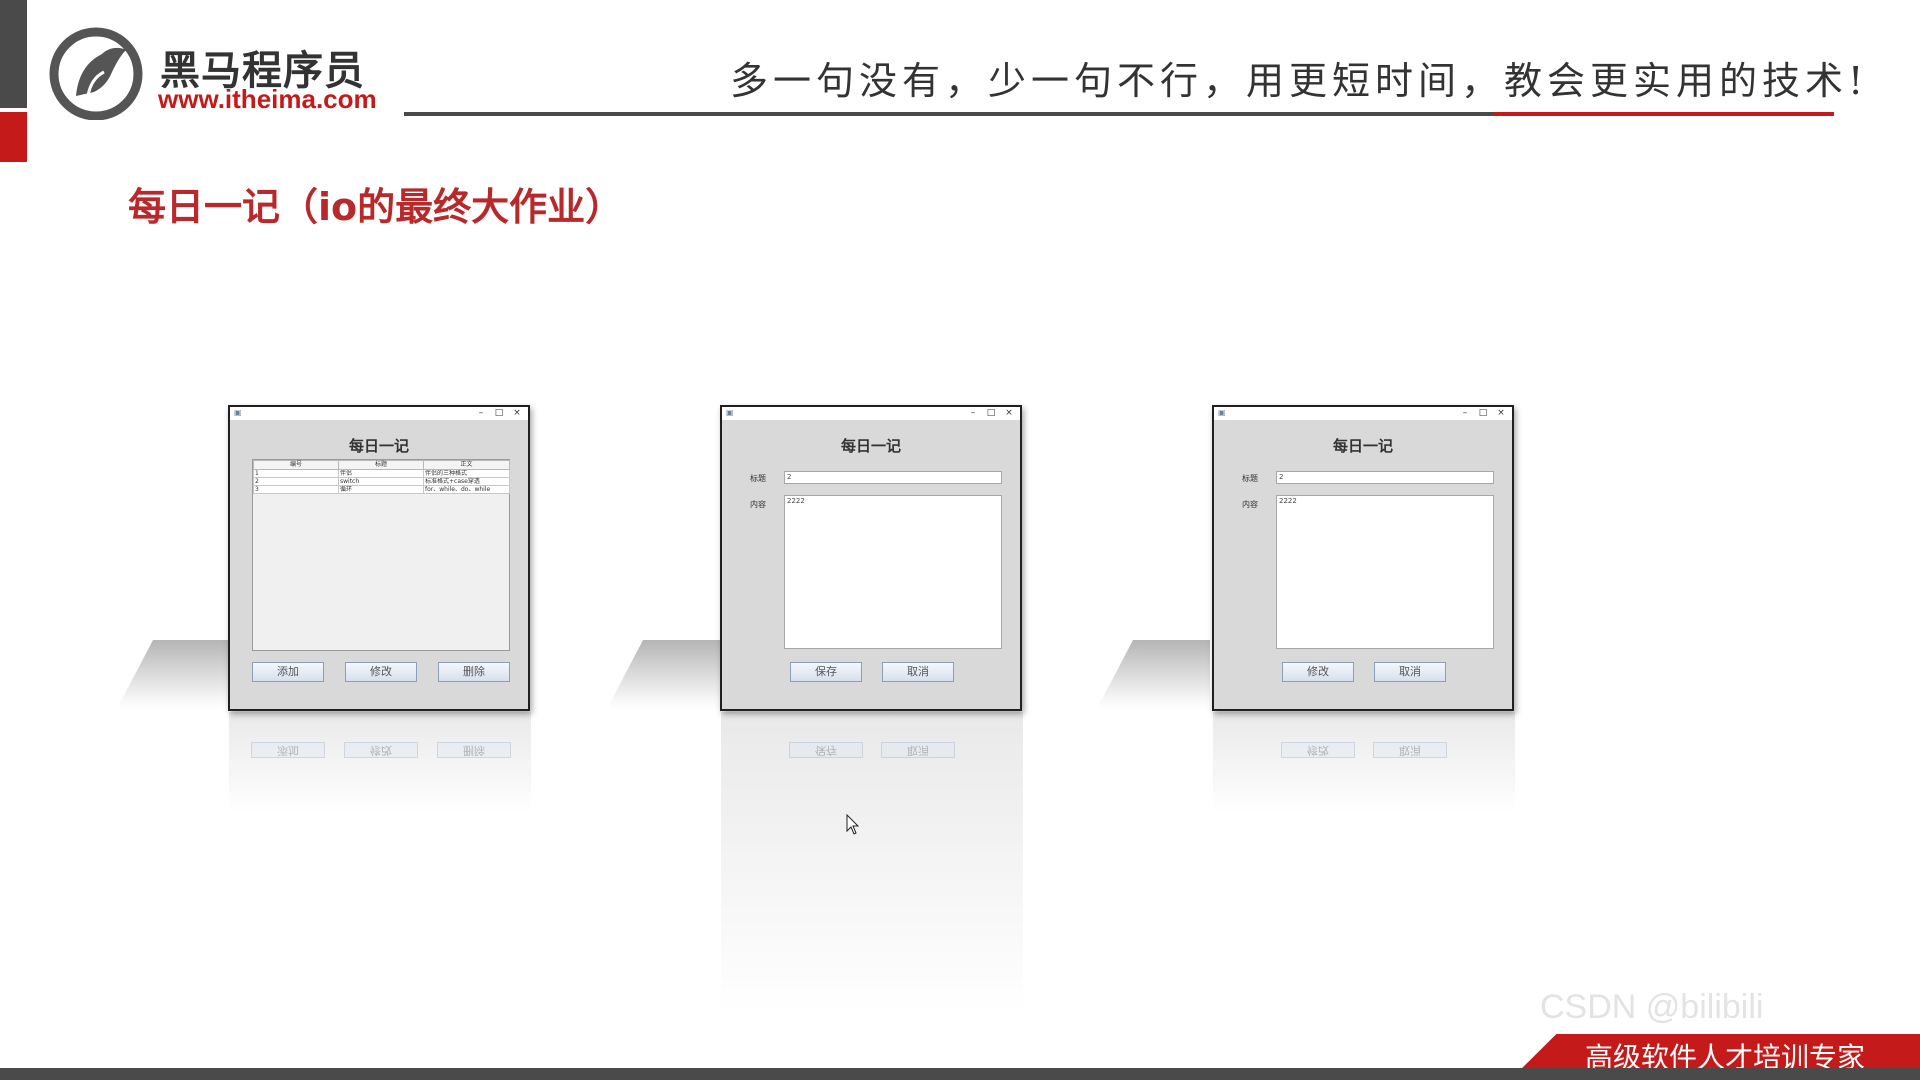 The height and width of the screenshot is (1080, 1920). What do you see at coordinates (466, 489) in the screenshot?
I see `table-cell: for、while、do、while` at bounding box center [466, 489].